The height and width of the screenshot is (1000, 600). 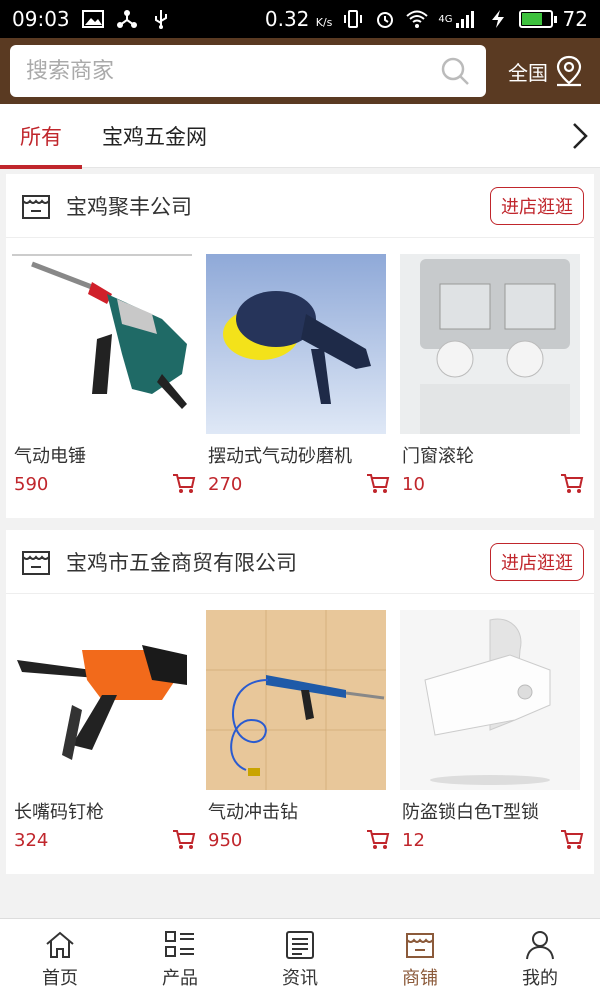 What do you see at coordinates (181, 562) in the screenshot?
I see `shop-name: 宝鸡市五金商贸有限公司` at bounding box center [181, 562].